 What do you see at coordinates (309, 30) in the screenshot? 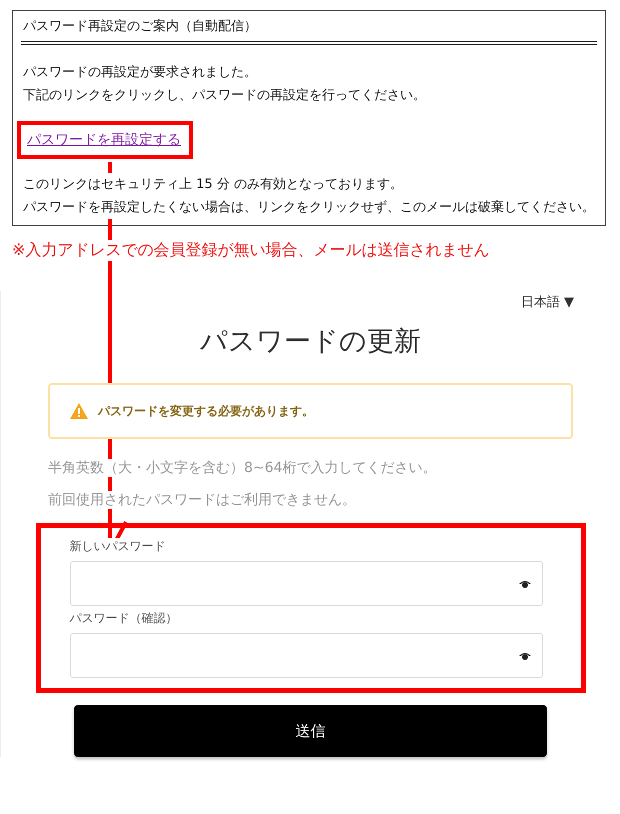
I see `email-subject: パスワード再設定のご案内（自動配信）` at bounding box center [309, 30].